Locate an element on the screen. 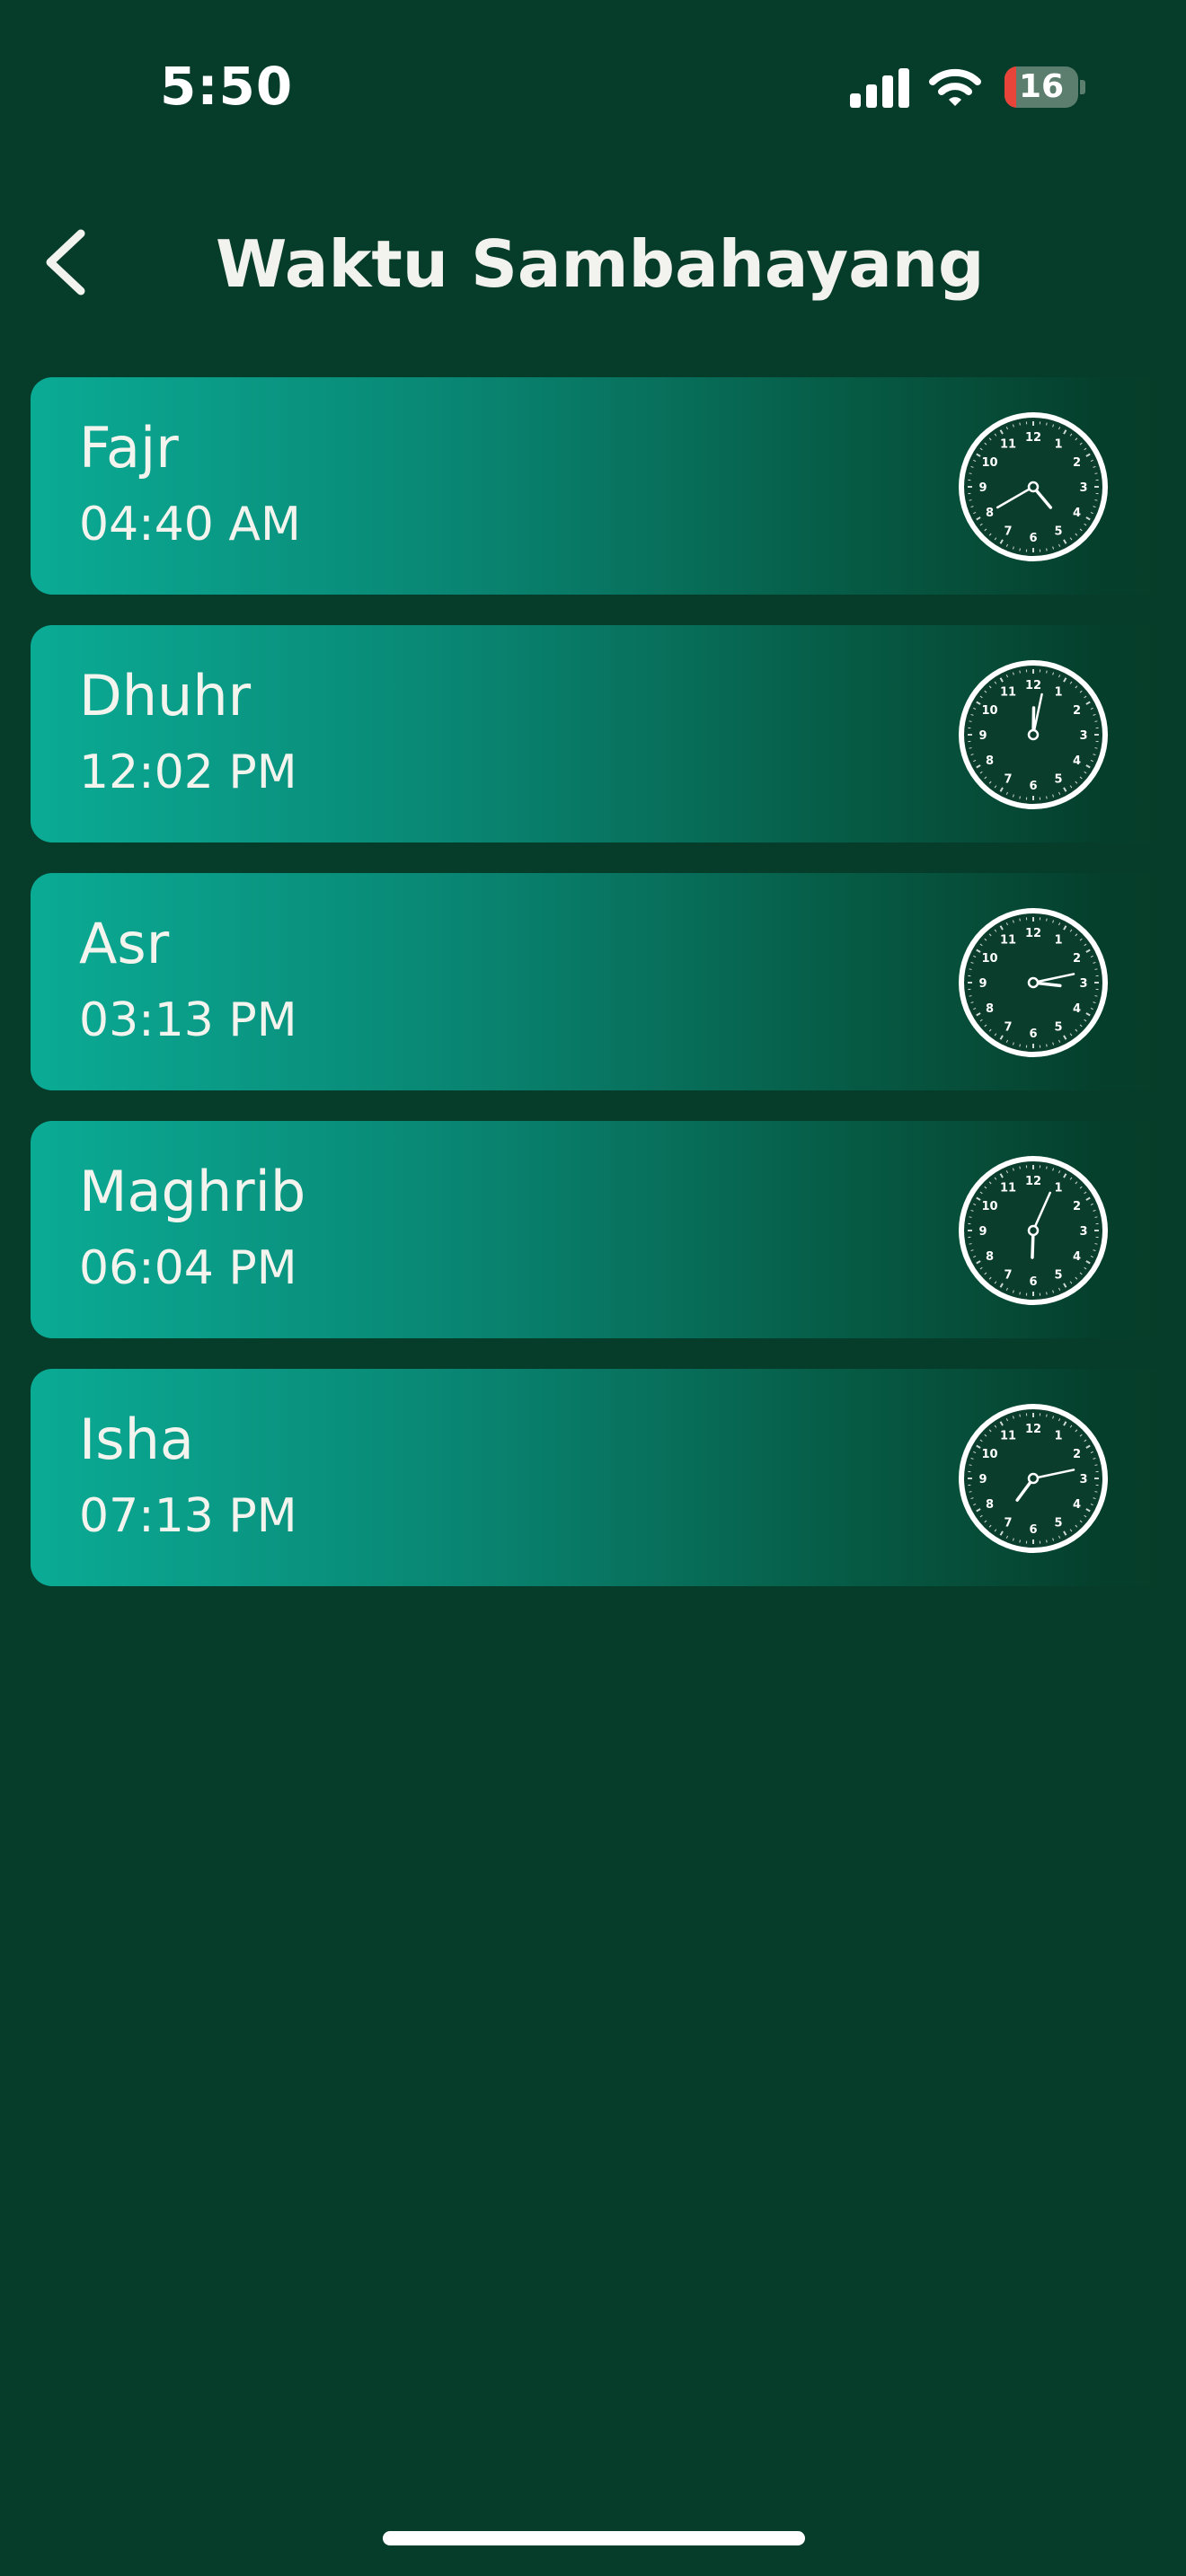  prayer-time: 06:04 PM is located at coordinates (188, 1268).